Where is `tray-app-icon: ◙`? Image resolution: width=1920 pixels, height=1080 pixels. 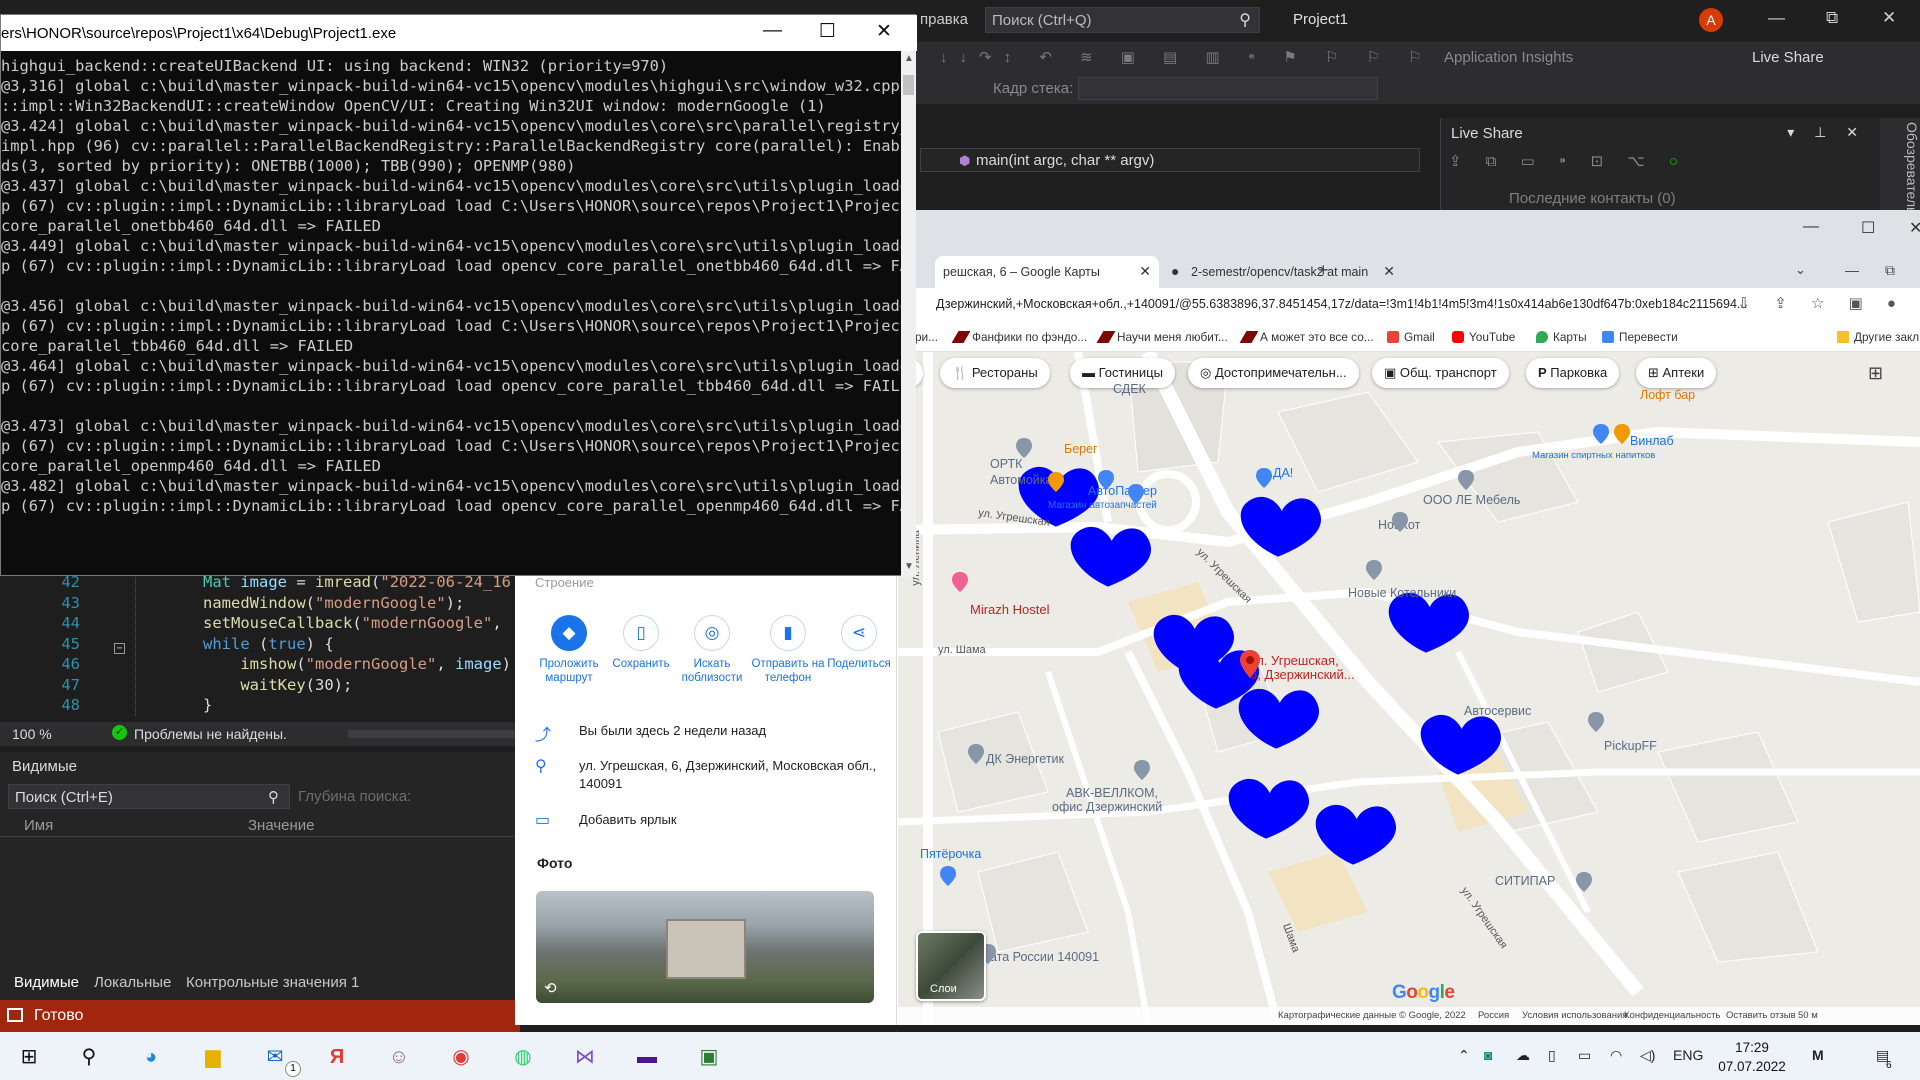
tray-app-icon: ◙ is located at coordinates (1488, 1055).